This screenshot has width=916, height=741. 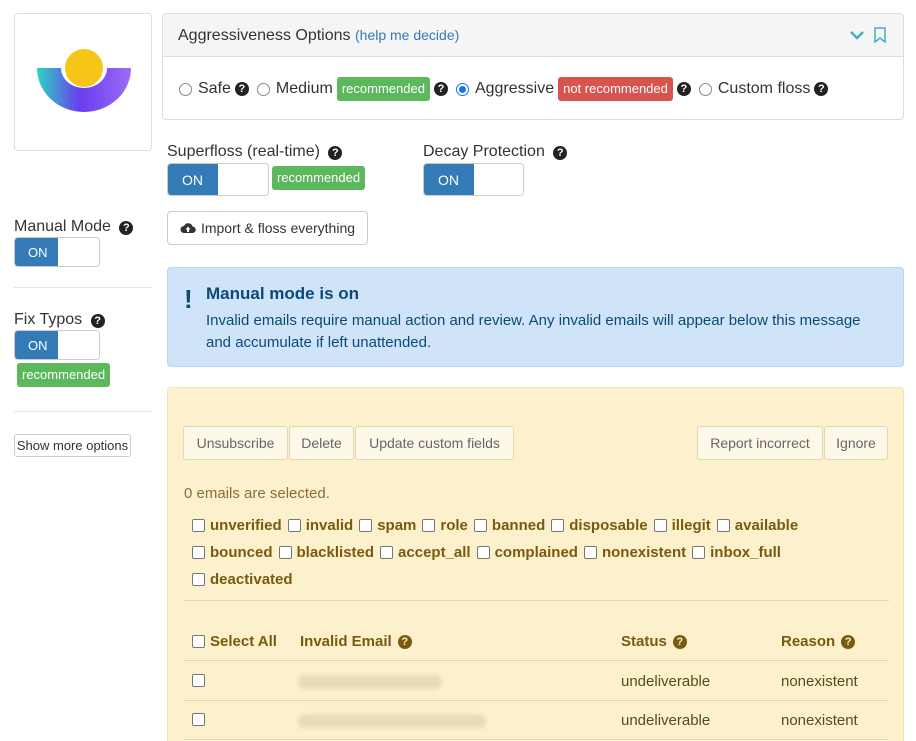 What do you see at coordinates (243, 641) in the screenshot?
I see `select-all-label: Select All` at bounding box center [243, 641].